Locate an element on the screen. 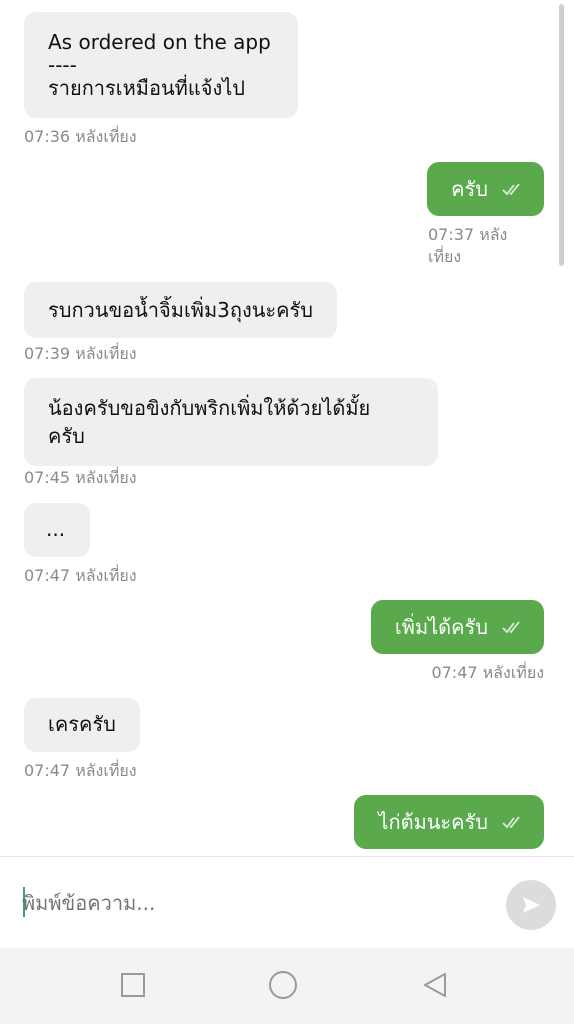  message-timestamp: 07:36 หลังเที่ยง is located at coordinates (80, 136).